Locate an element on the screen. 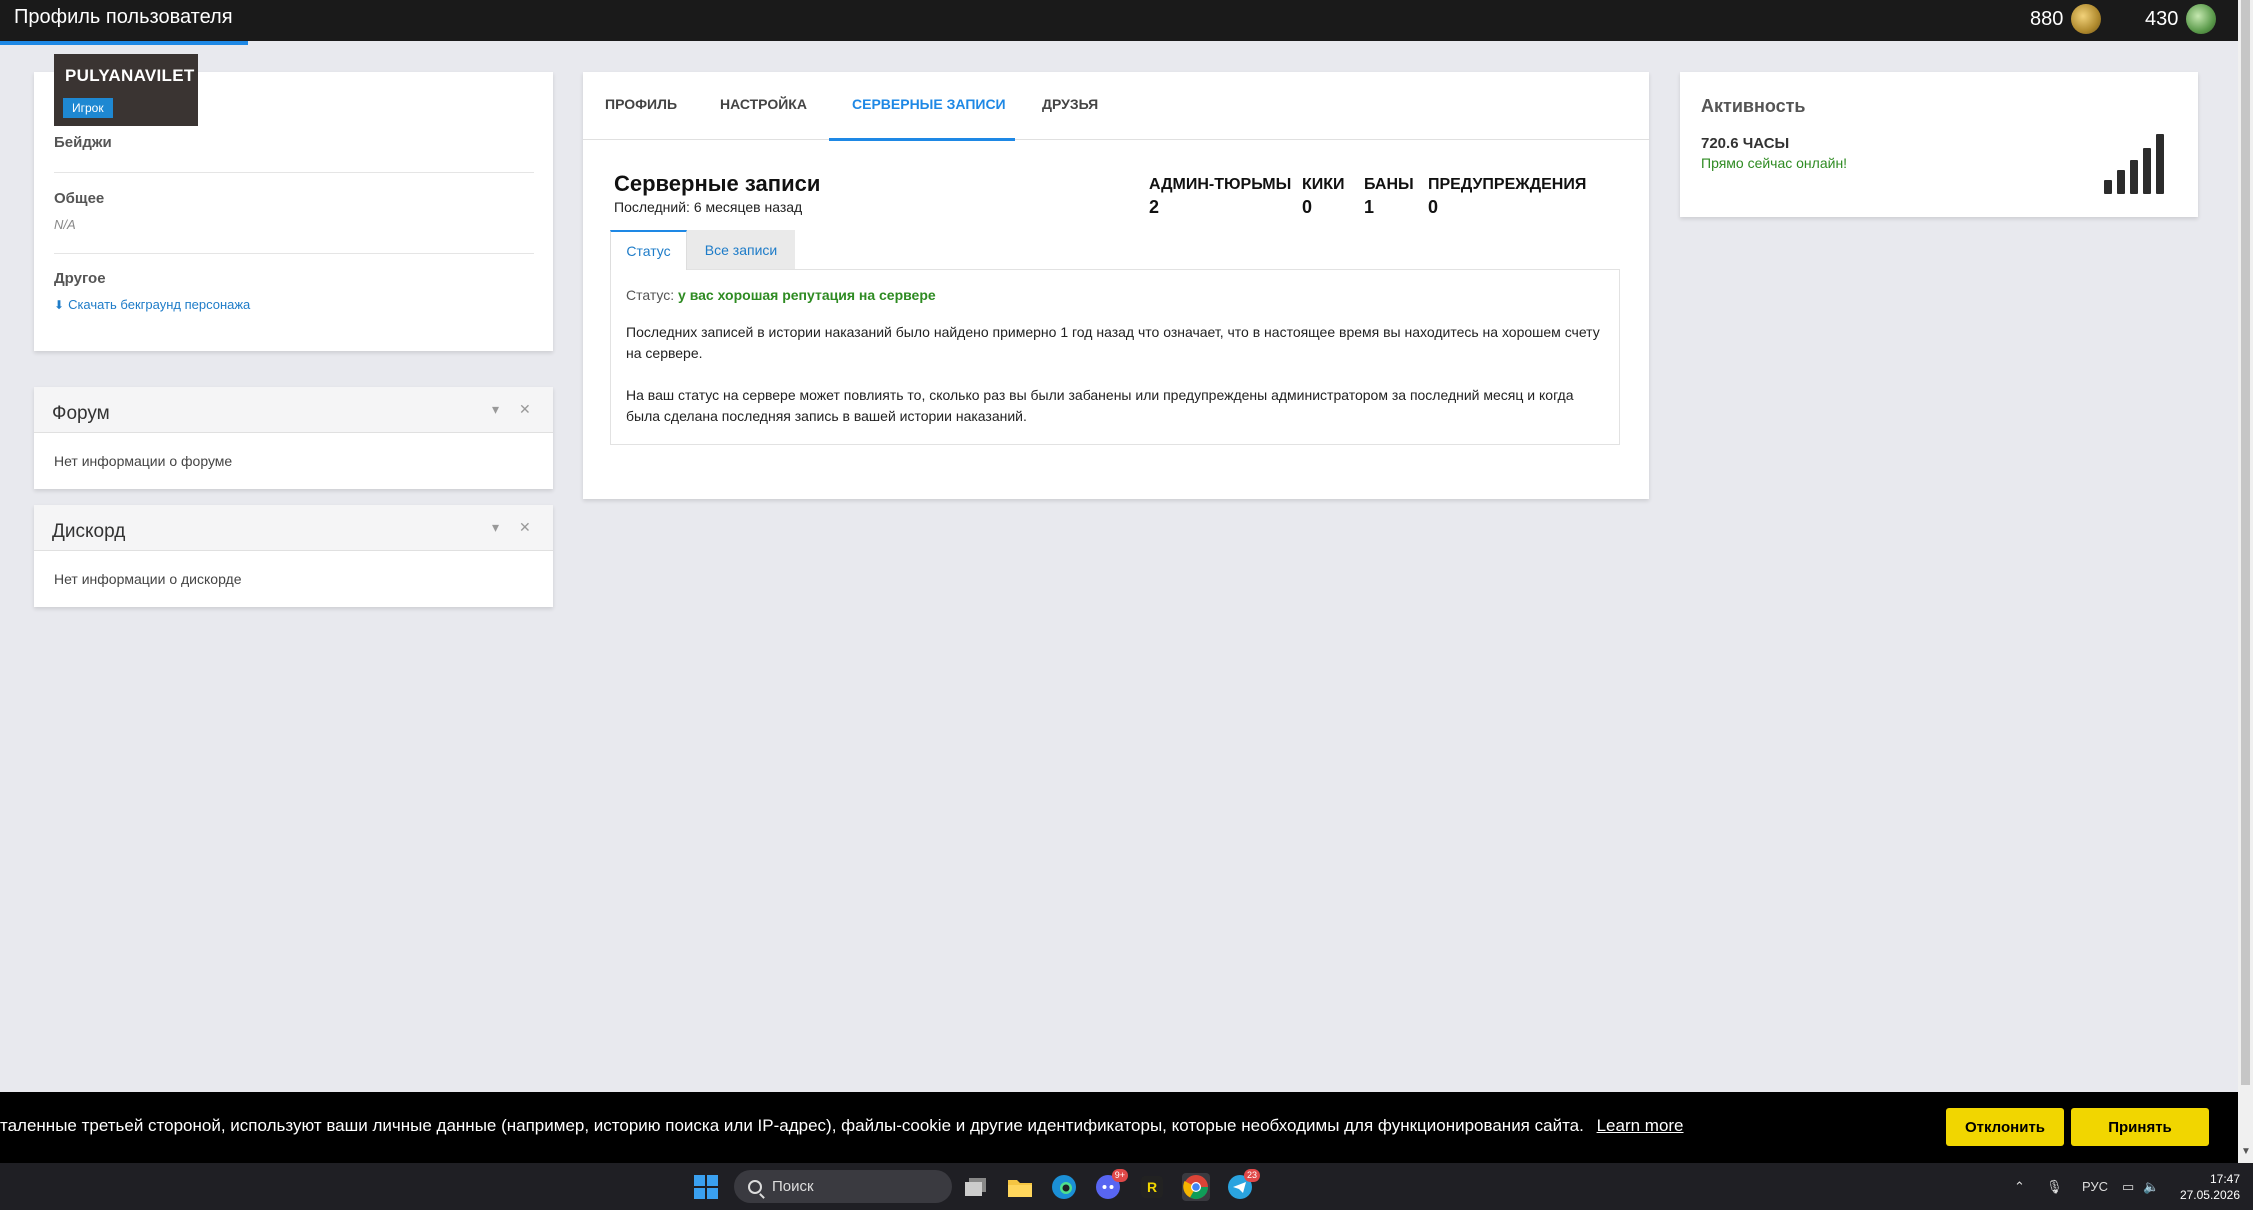 Image resolution: width=2253 pixels, height=1210 pixels. other-label: Другое is located at coordinates (80, 278).